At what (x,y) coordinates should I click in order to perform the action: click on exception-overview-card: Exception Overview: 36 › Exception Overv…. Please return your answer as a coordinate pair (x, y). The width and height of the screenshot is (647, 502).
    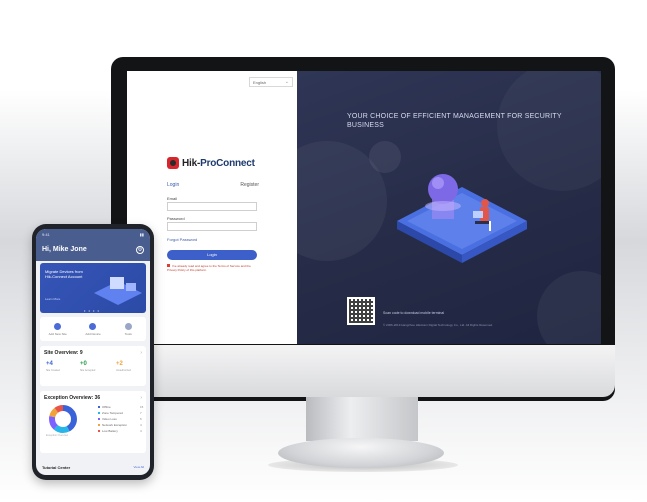
    Looking at the image, I should click on (93, 422).